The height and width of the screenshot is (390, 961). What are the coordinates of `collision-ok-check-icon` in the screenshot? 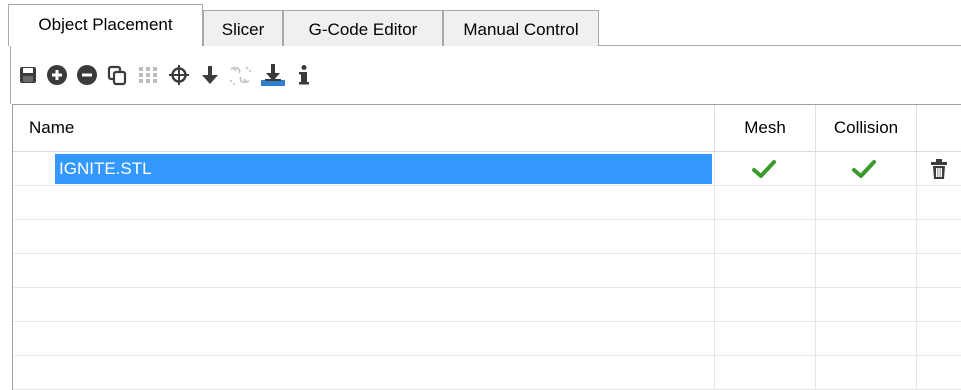 It's located at (864, 169).